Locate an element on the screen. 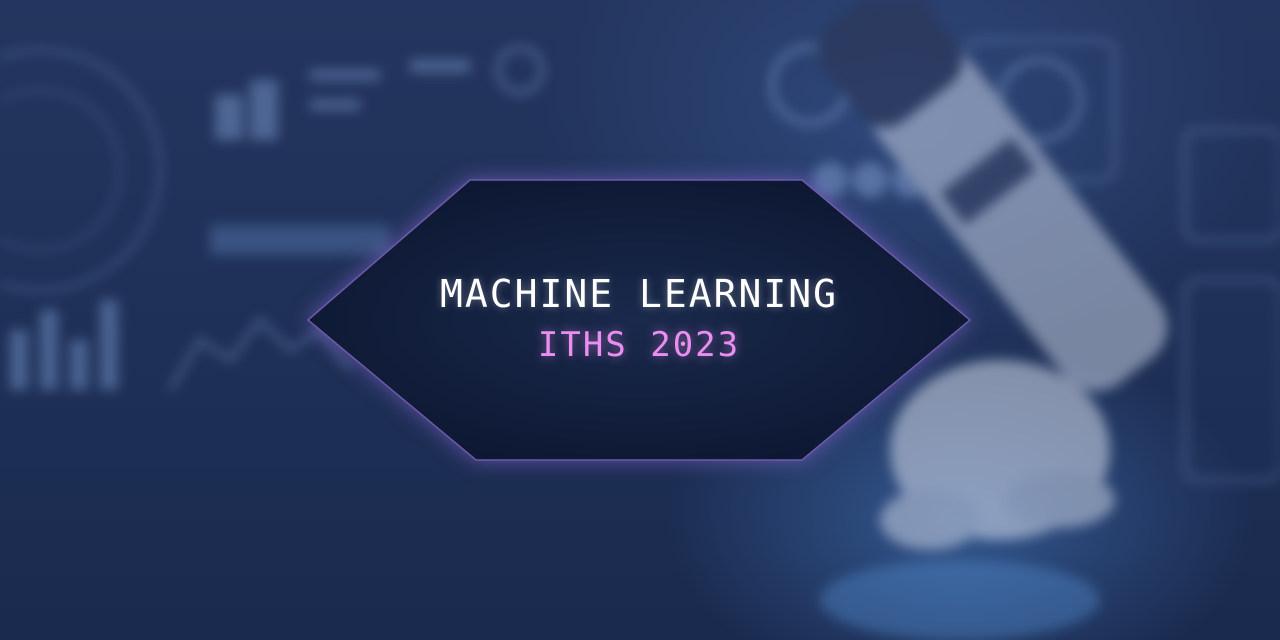 The image size is (1280, 640). banner-text: MACHINE LEARNING ITHS 2023 is located at coordinates (639, 319).